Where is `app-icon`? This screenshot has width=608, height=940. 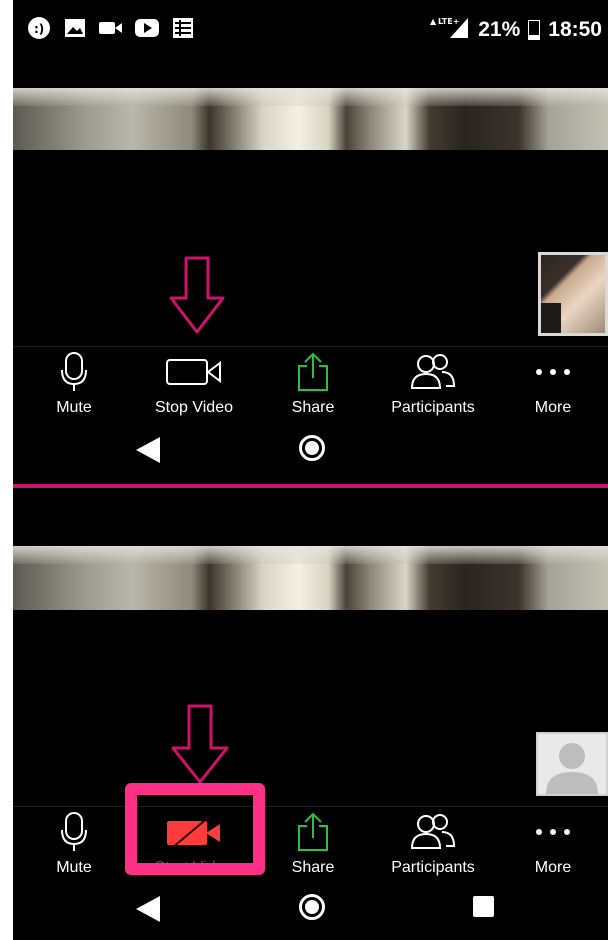 app-icon is located at coordinates (183, 28).